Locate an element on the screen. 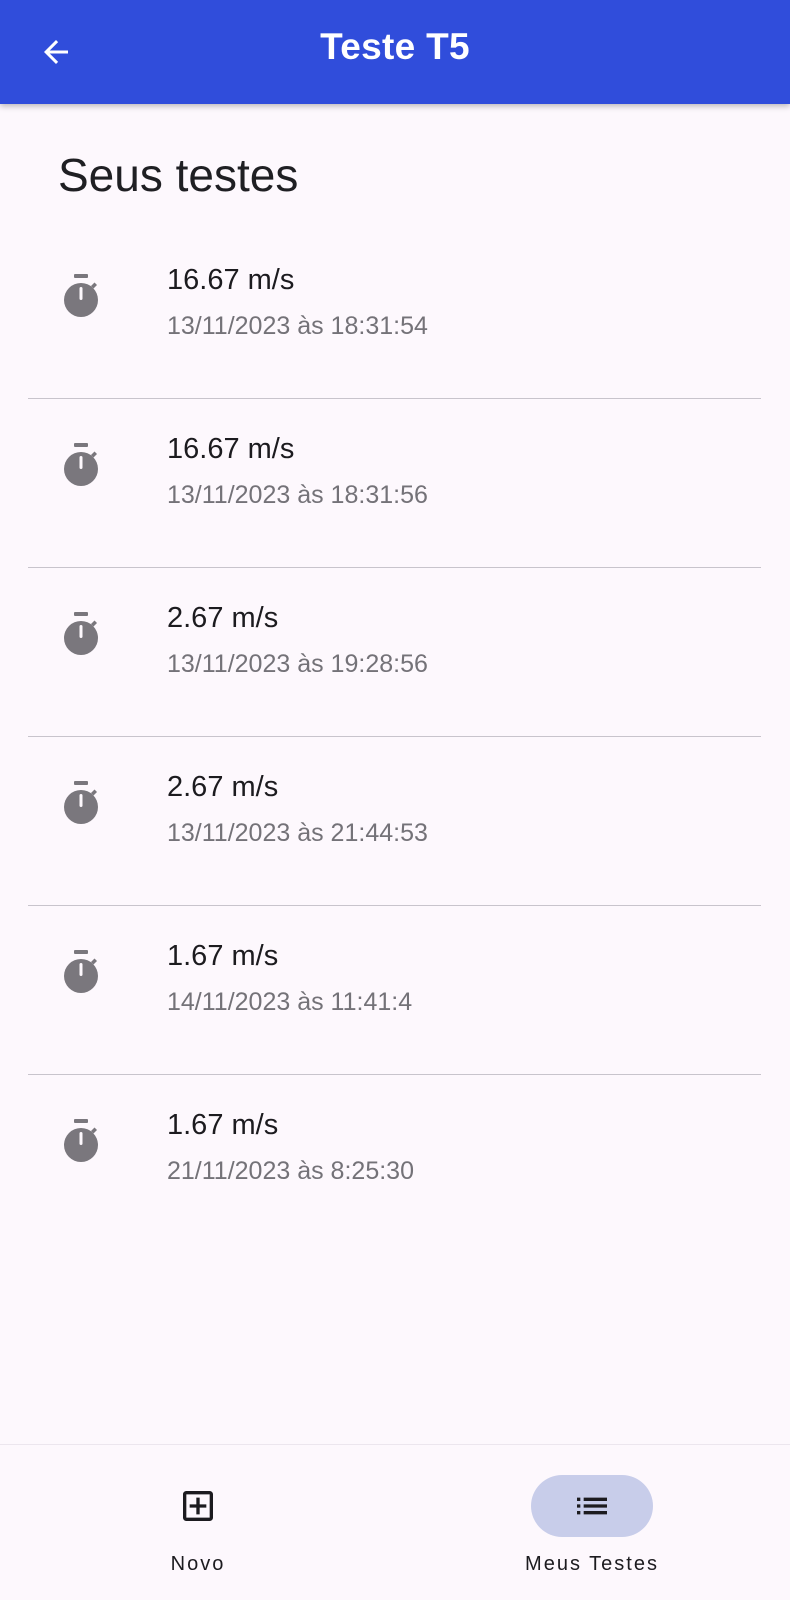  top-app-bar: Teste T5 is located at coordinates (395, 52).